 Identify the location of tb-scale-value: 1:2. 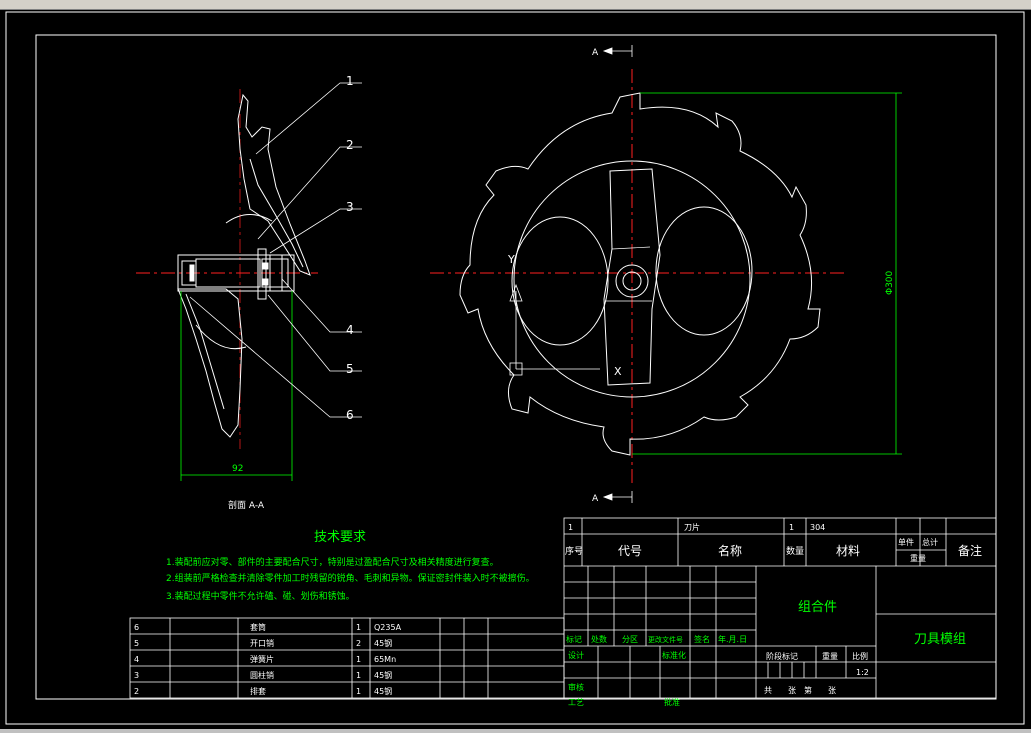
(862, 672).